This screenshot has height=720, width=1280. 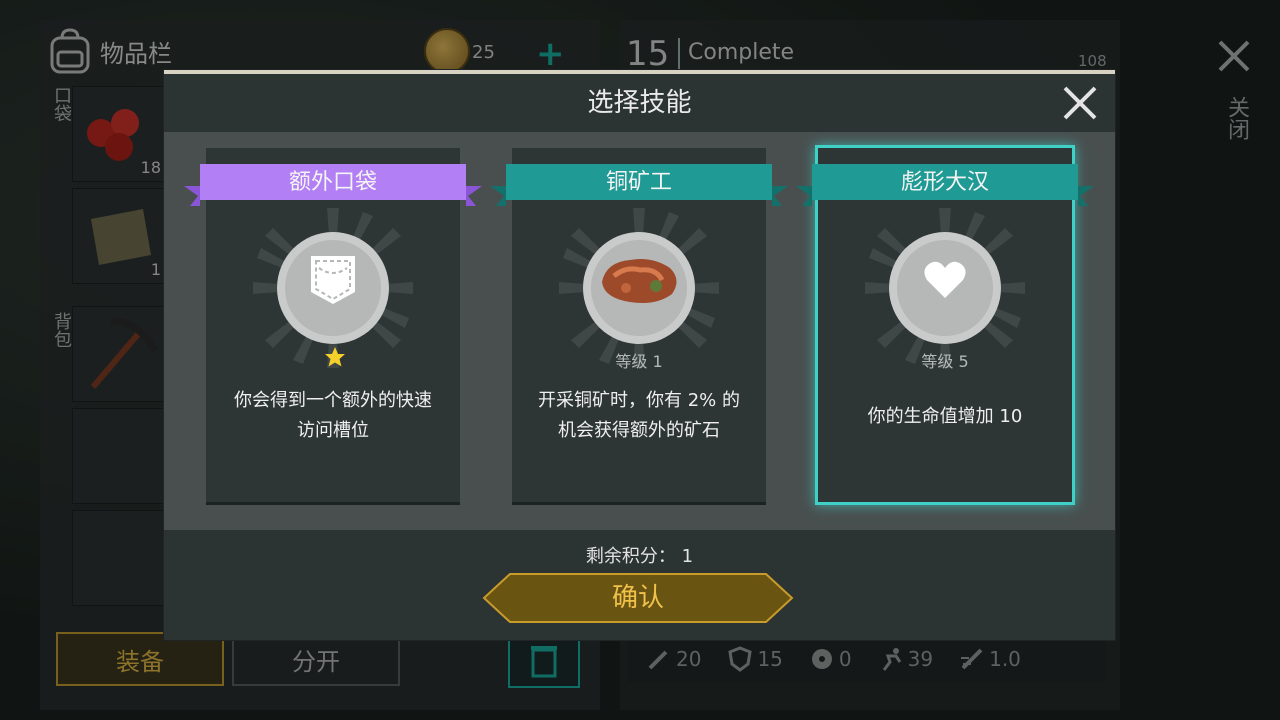 What do you see at coordinates (335, 357) in the screenshot?
I see `star-icon` at bounding box center [335, 357].